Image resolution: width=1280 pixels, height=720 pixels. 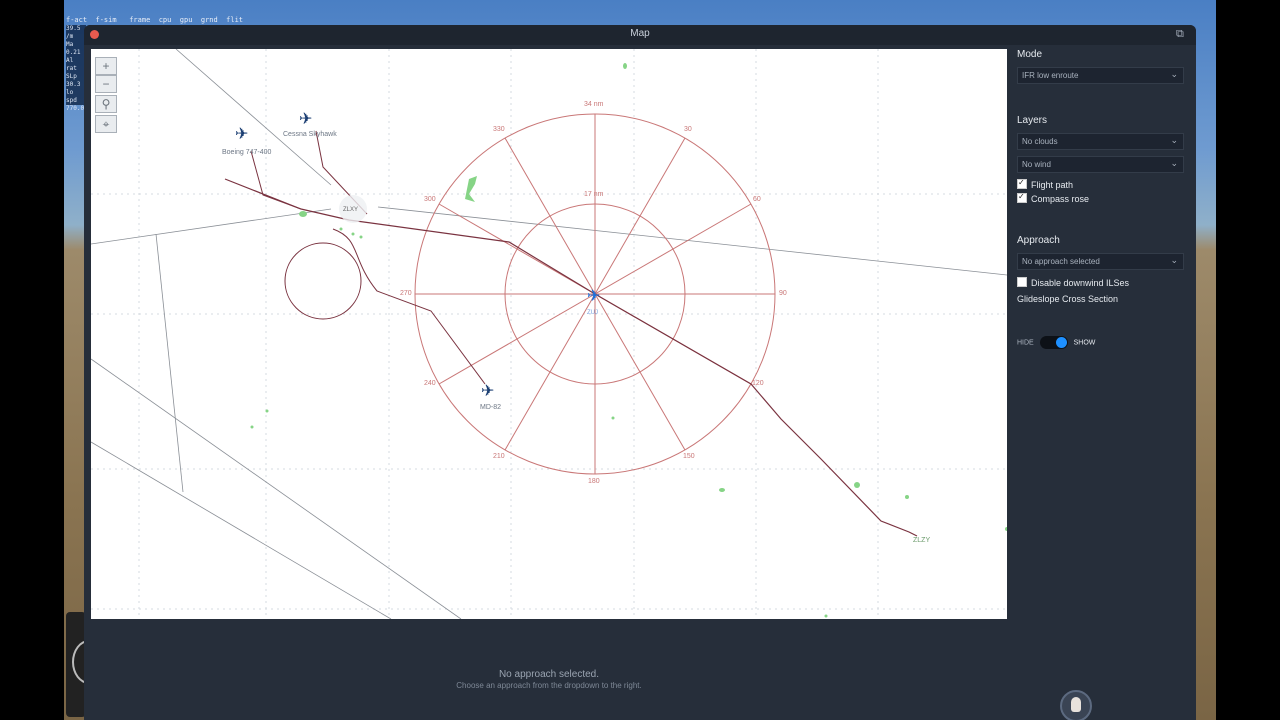 What do you see at coordinates (430, 383) in the screenshot?
I see `bearing-240: 240` at bounding box center [430, 383].